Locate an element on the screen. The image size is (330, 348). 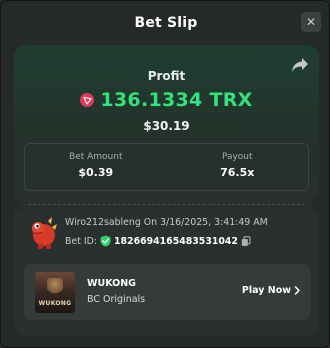
game-thumbnail: WUKONG is located at coordinates (55, 292).